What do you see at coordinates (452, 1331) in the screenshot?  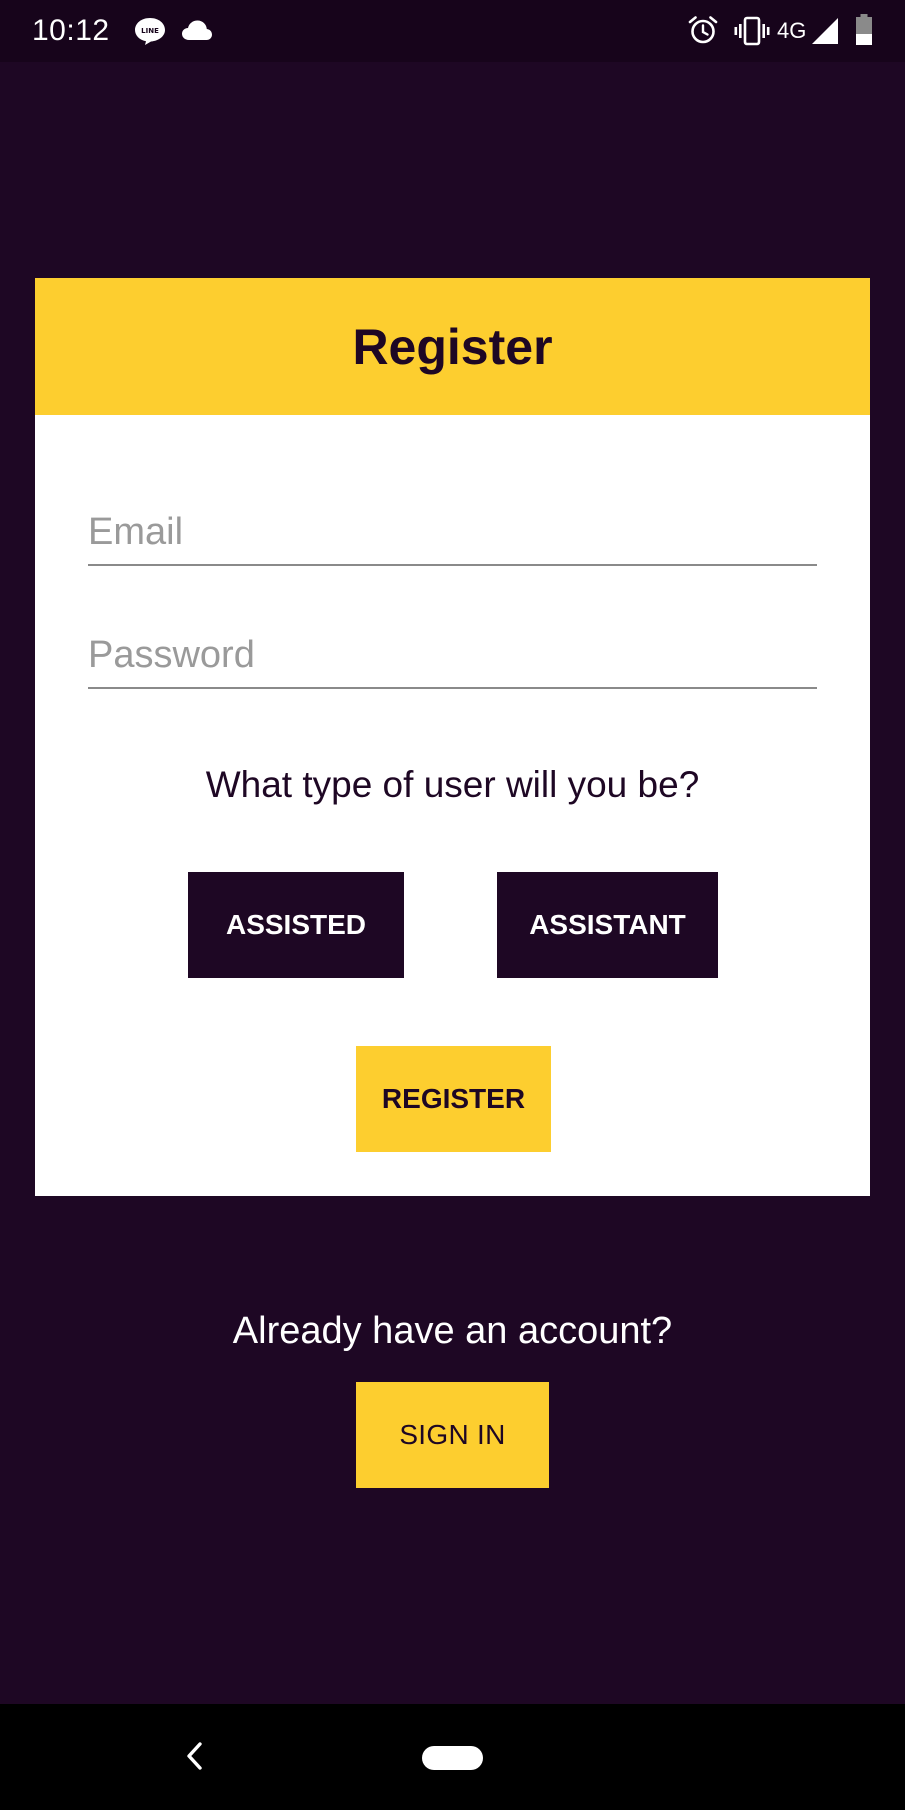 I see `already-have-account-text: Already have an account?` at bounding box center [452, 1331].